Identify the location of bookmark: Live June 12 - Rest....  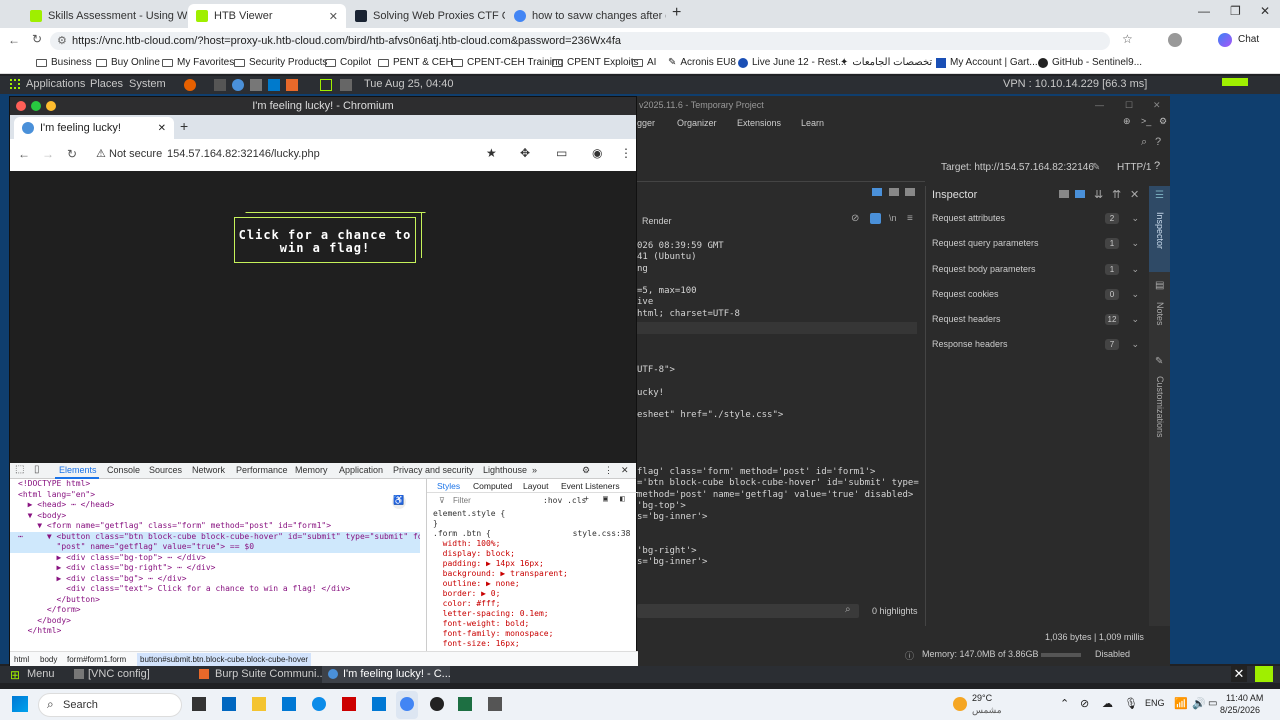
(792, 62).